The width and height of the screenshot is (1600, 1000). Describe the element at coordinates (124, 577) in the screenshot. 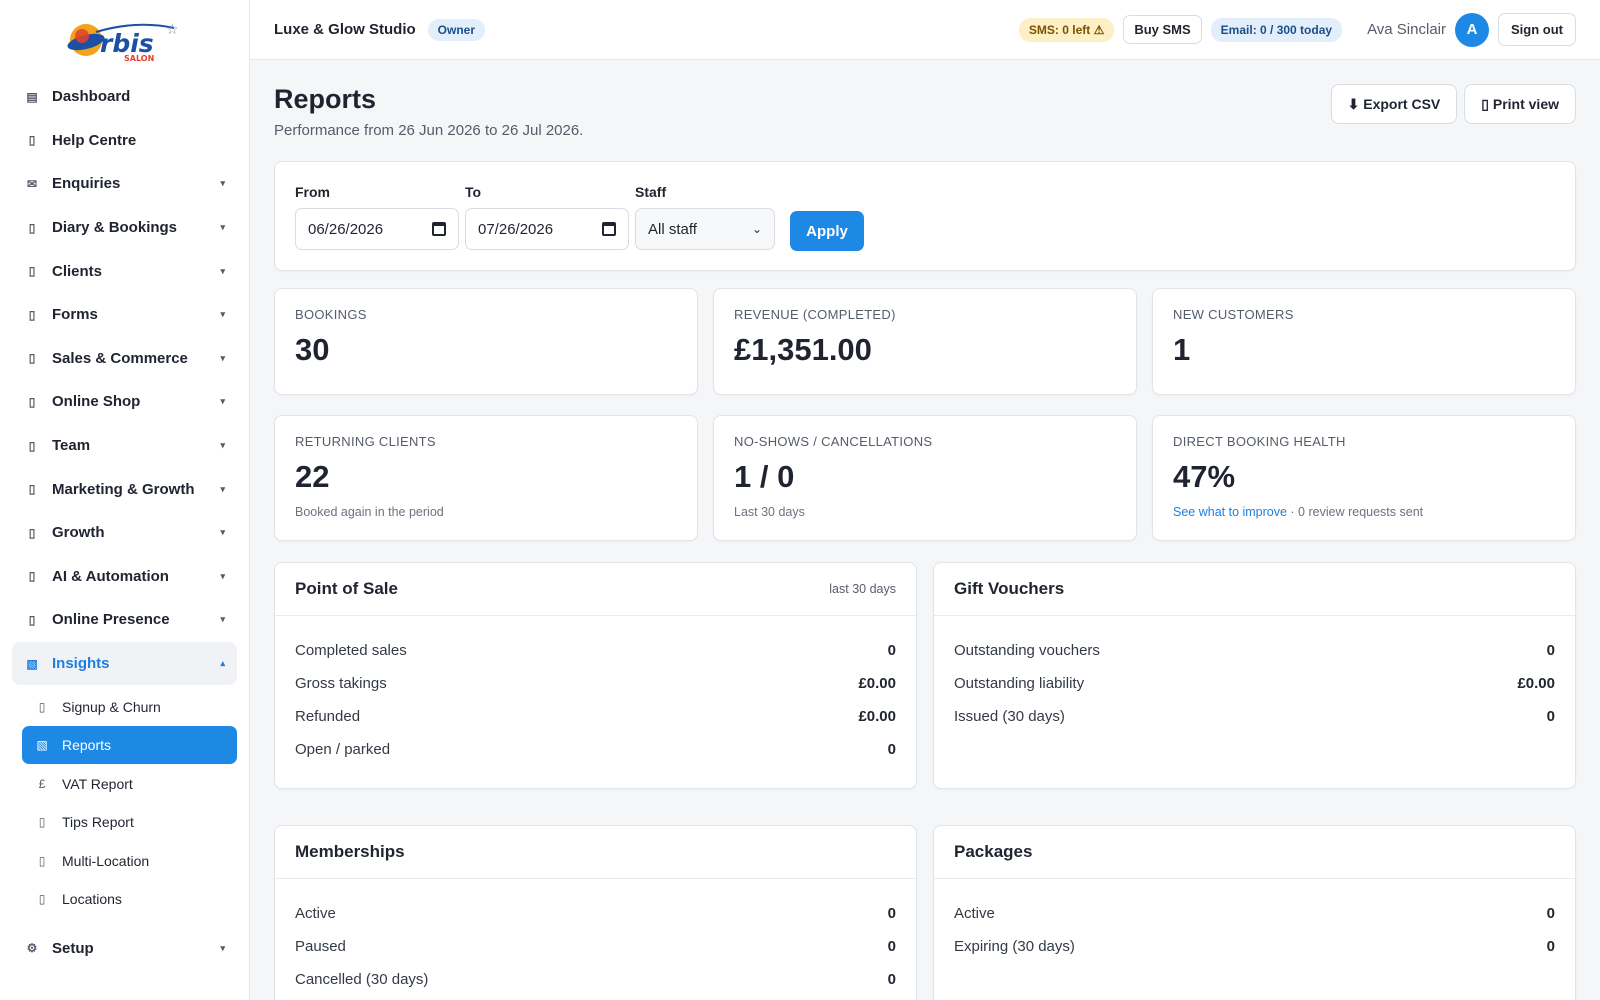

I see `sidebar-item-ai-and-automation: ▯ AI & Automation ▾` at that location.